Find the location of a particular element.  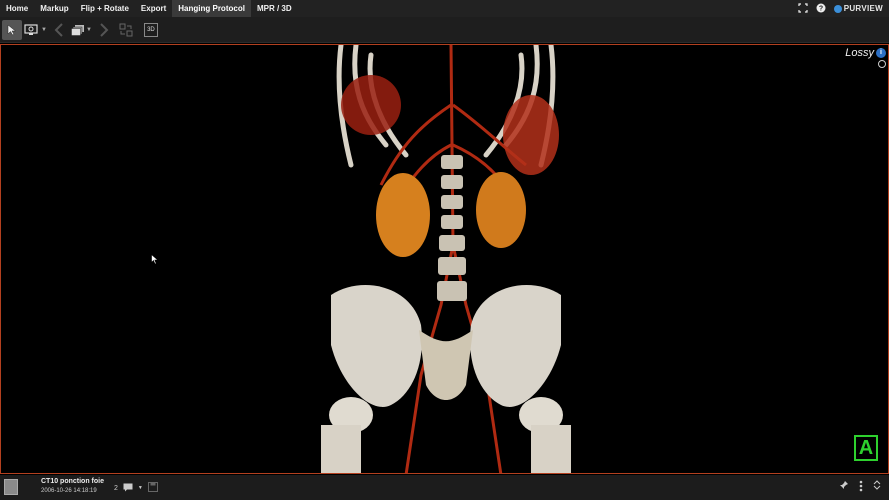

pin-icon is located at coordinates (844, 487).